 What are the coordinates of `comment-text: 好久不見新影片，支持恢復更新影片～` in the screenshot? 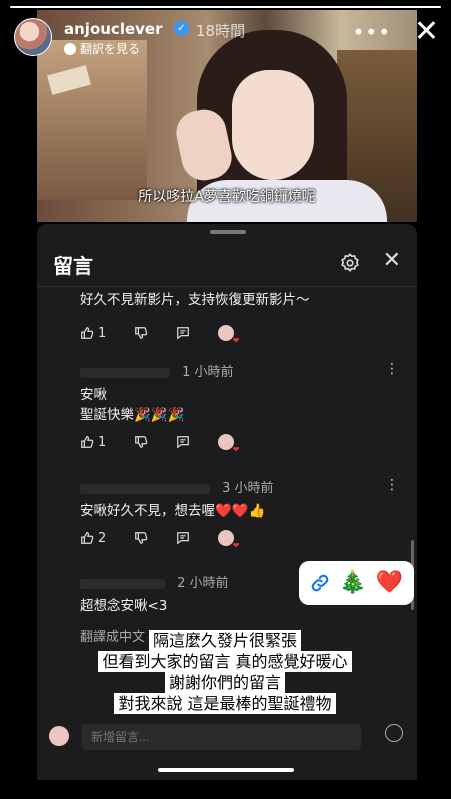 It's located at (195, 300).